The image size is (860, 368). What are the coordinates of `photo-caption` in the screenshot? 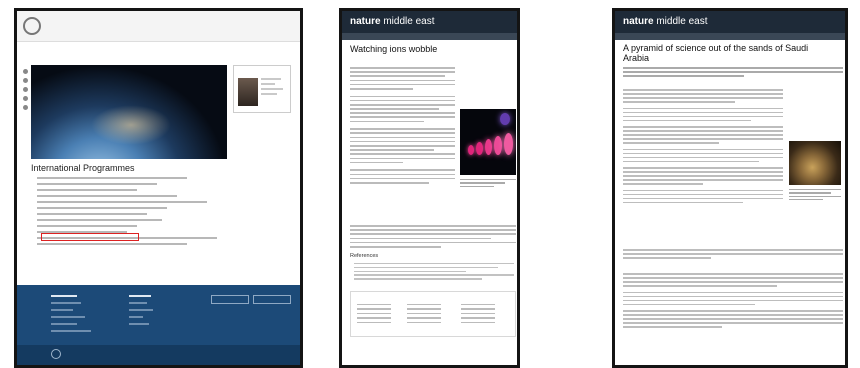 It's located at (815, 195).